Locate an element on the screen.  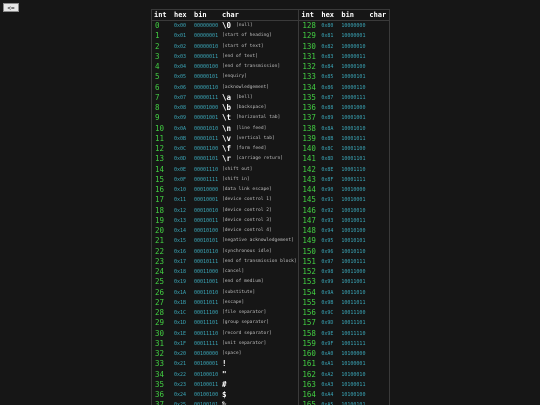
cell-hex: 0x0C is located at coordinates (180, 149).